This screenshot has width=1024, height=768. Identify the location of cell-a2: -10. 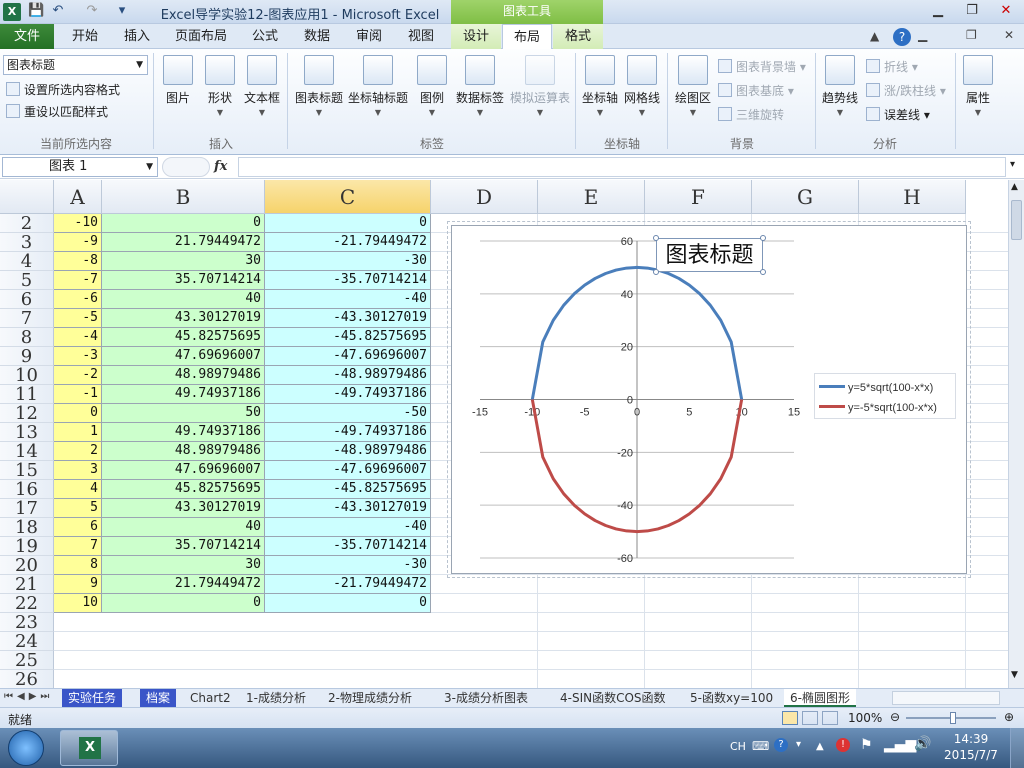
(78, 223).